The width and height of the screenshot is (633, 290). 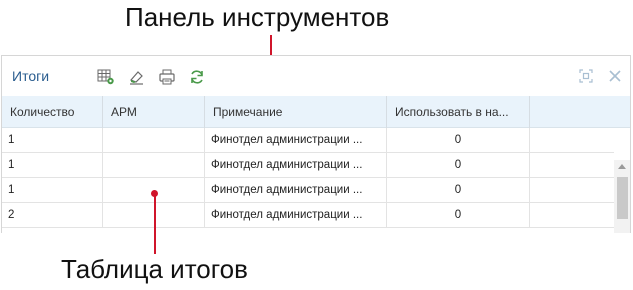 What do you see at coordinates (154, 193) in the screenshot?
I see `table-callout-dot` at bounding box center [154, 193].